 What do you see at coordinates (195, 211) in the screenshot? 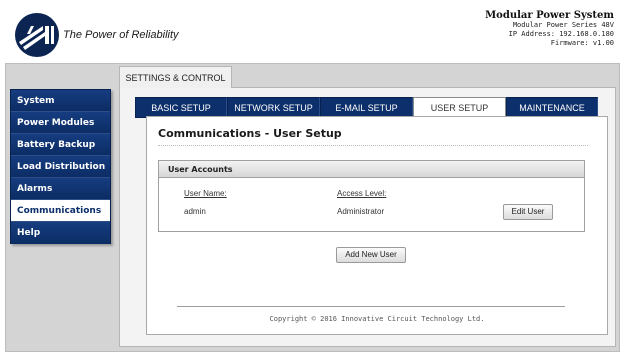
I see `user-name-value: admin` at bounding box center [195, 211].